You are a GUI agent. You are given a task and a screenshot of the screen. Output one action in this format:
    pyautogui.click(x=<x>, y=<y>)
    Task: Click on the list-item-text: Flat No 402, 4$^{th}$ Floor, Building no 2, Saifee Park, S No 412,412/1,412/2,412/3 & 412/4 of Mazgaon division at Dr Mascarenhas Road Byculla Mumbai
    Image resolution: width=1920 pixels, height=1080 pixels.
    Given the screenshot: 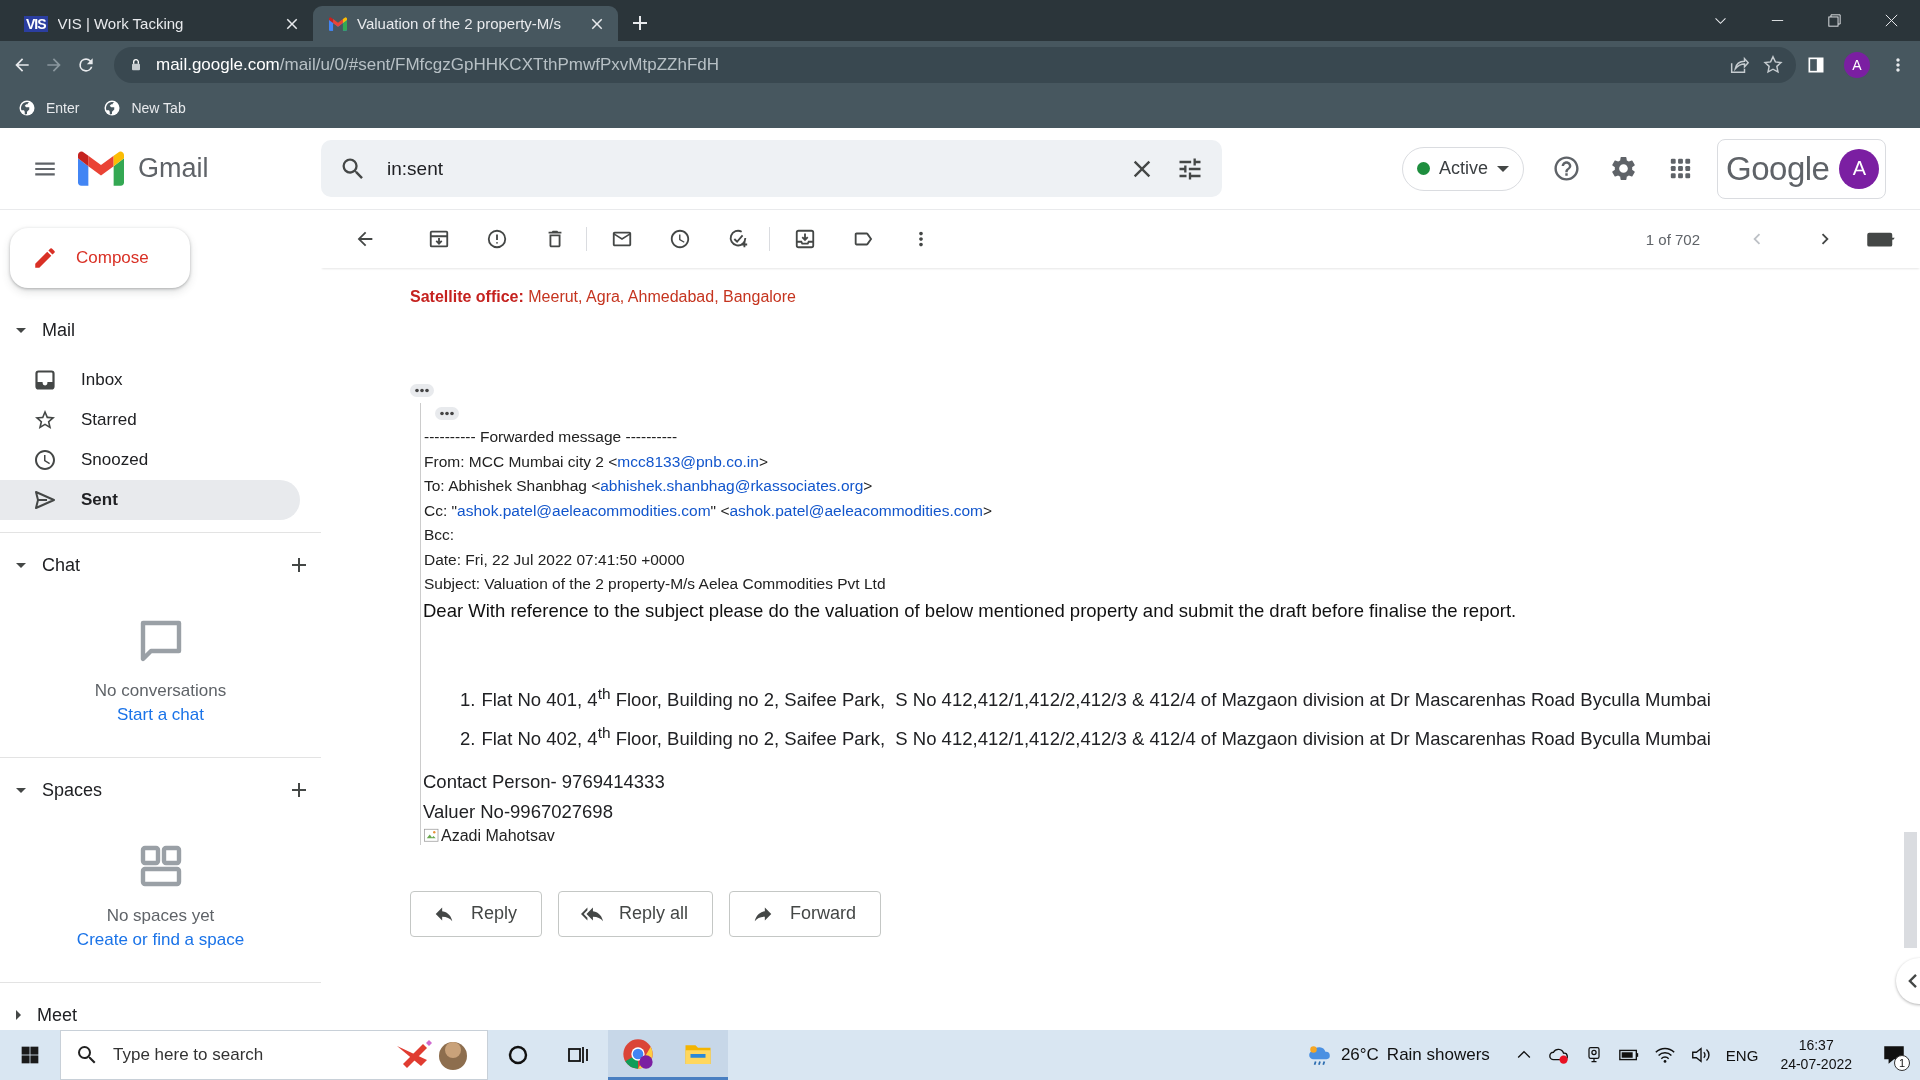 What is the action you would take?
    pyautogui.click(x=1096, y=736)
    